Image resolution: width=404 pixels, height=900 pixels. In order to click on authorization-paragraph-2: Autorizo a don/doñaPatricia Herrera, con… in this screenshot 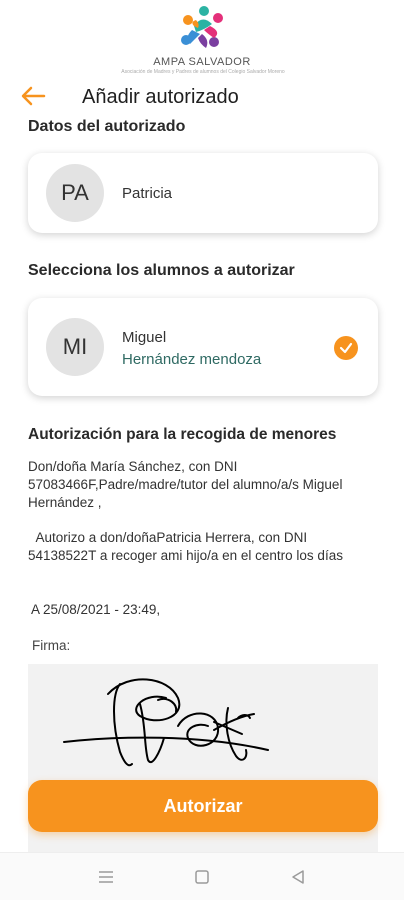, I will do `click(185, 546)`.